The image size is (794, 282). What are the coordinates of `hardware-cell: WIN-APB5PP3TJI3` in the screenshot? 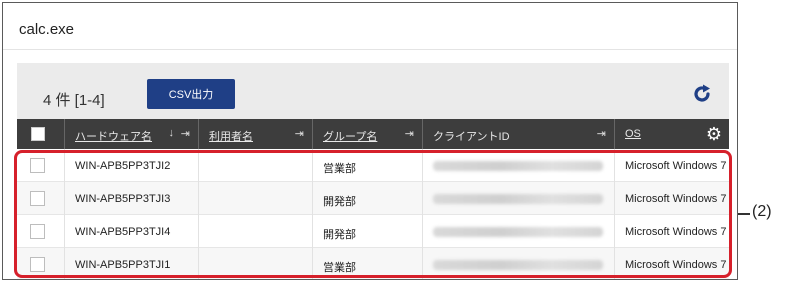 It's located at (132, 198).